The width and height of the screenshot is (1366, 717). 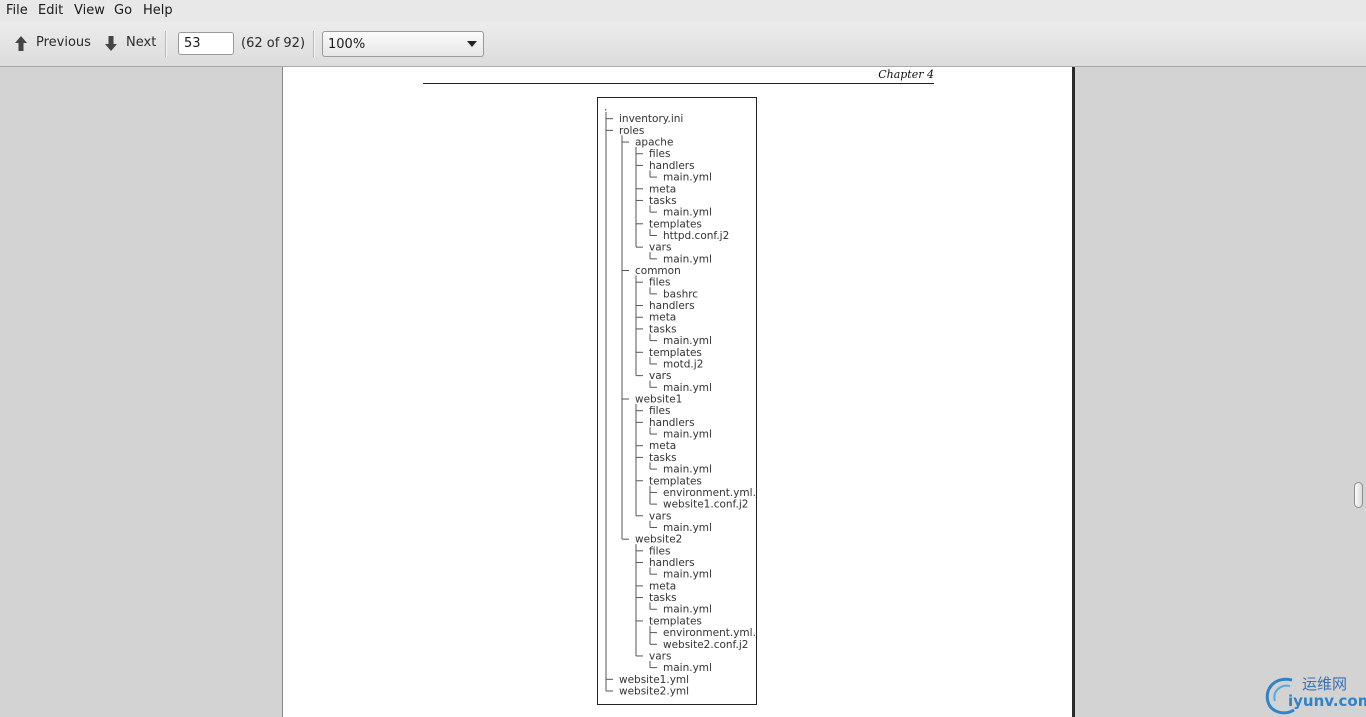 What do you see at coordinates (403, 44) in the screenshot?
I see `zoom-select: 100%` at bounding box center [403, 44].